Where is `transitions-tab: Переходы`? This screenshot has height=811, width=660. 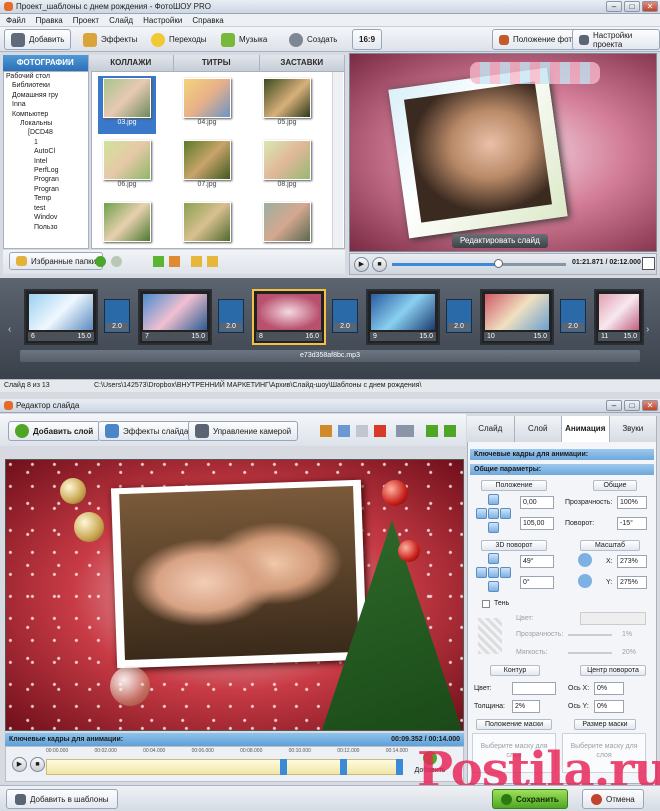
transitions-tab: Переходы is located at coordinates (179, 39).